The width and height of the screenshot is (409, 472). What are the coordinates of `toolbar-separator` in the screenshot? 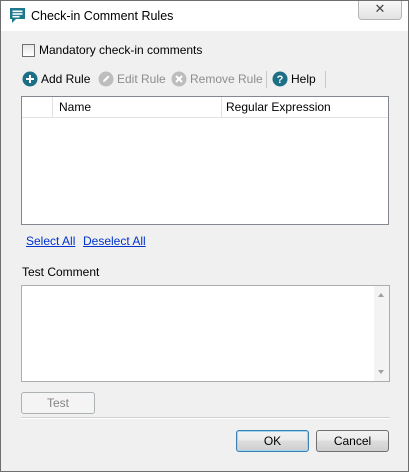 It's located at (266, 79).